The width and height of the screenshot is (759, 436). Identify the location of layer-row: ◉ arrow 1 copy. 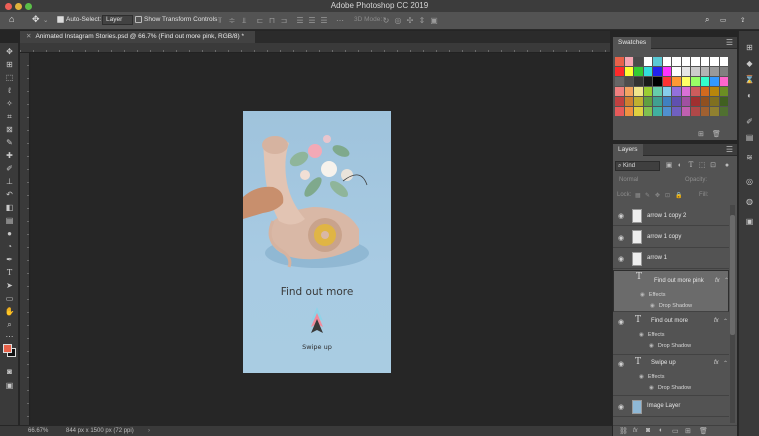
(671, 237).